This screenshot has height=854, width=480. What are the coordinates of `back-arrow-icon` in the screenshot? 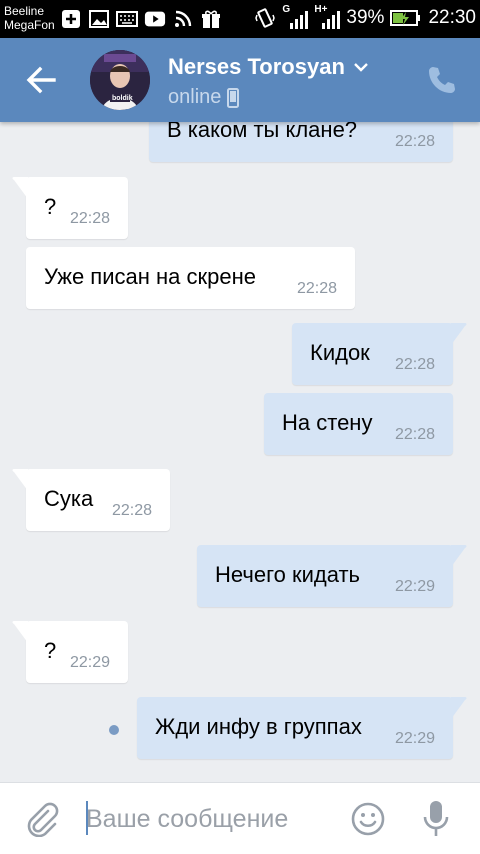 It's located at (41, 80).